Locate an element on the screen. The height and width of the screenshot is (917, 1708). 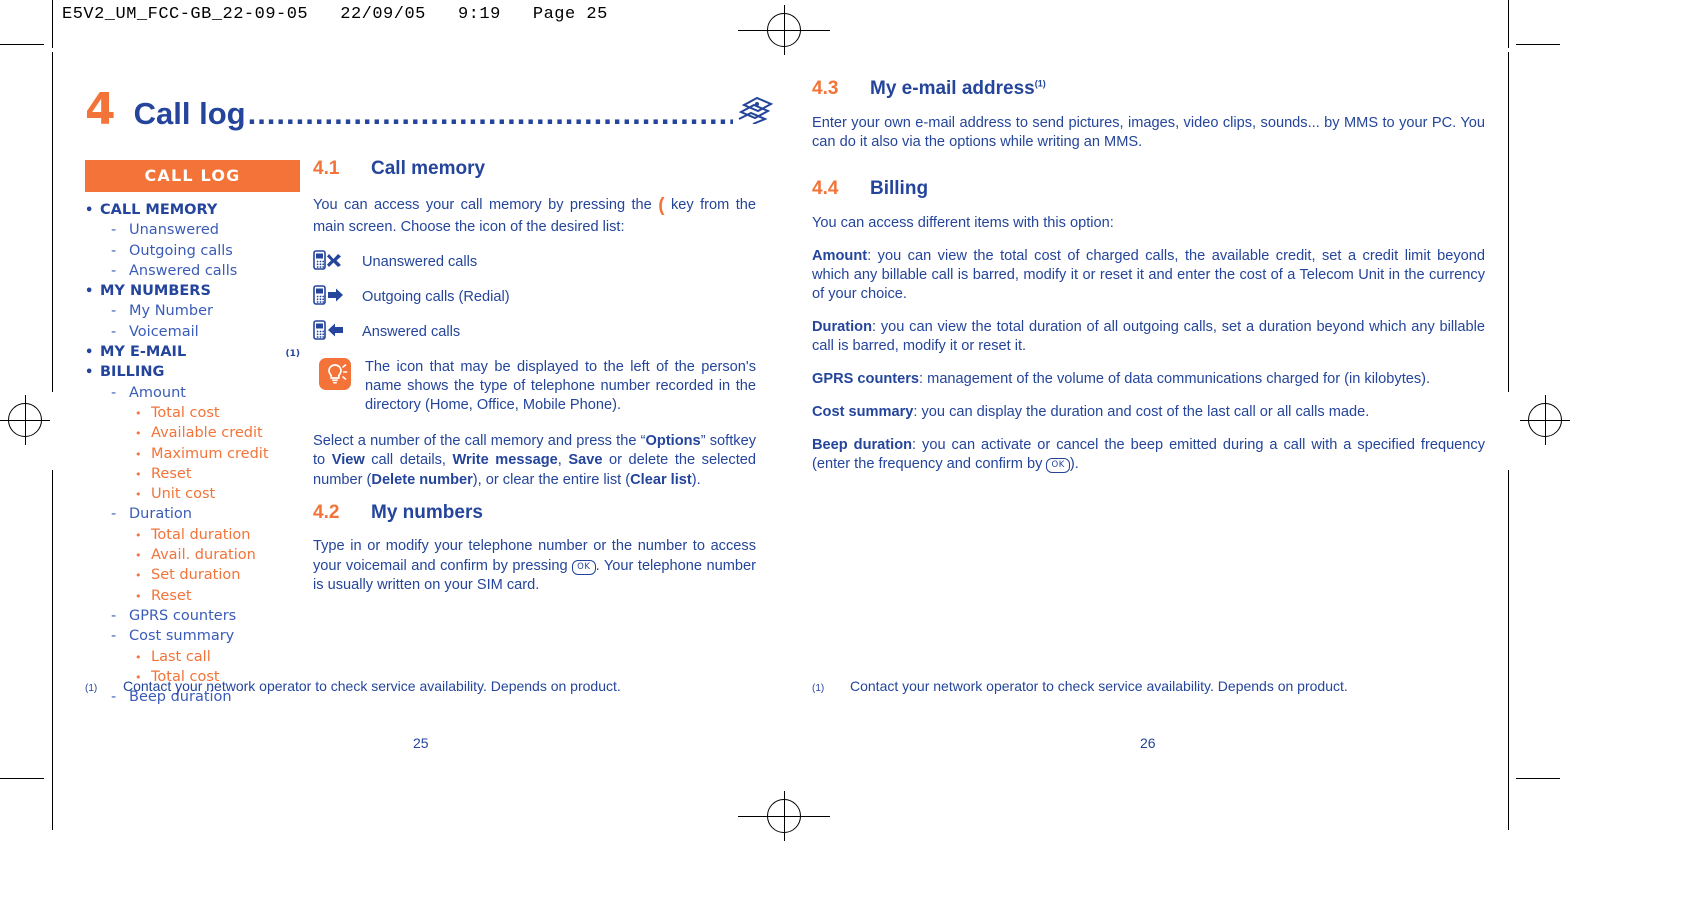
sidebar-item: • Set duration is located at coordinates (192, 575).